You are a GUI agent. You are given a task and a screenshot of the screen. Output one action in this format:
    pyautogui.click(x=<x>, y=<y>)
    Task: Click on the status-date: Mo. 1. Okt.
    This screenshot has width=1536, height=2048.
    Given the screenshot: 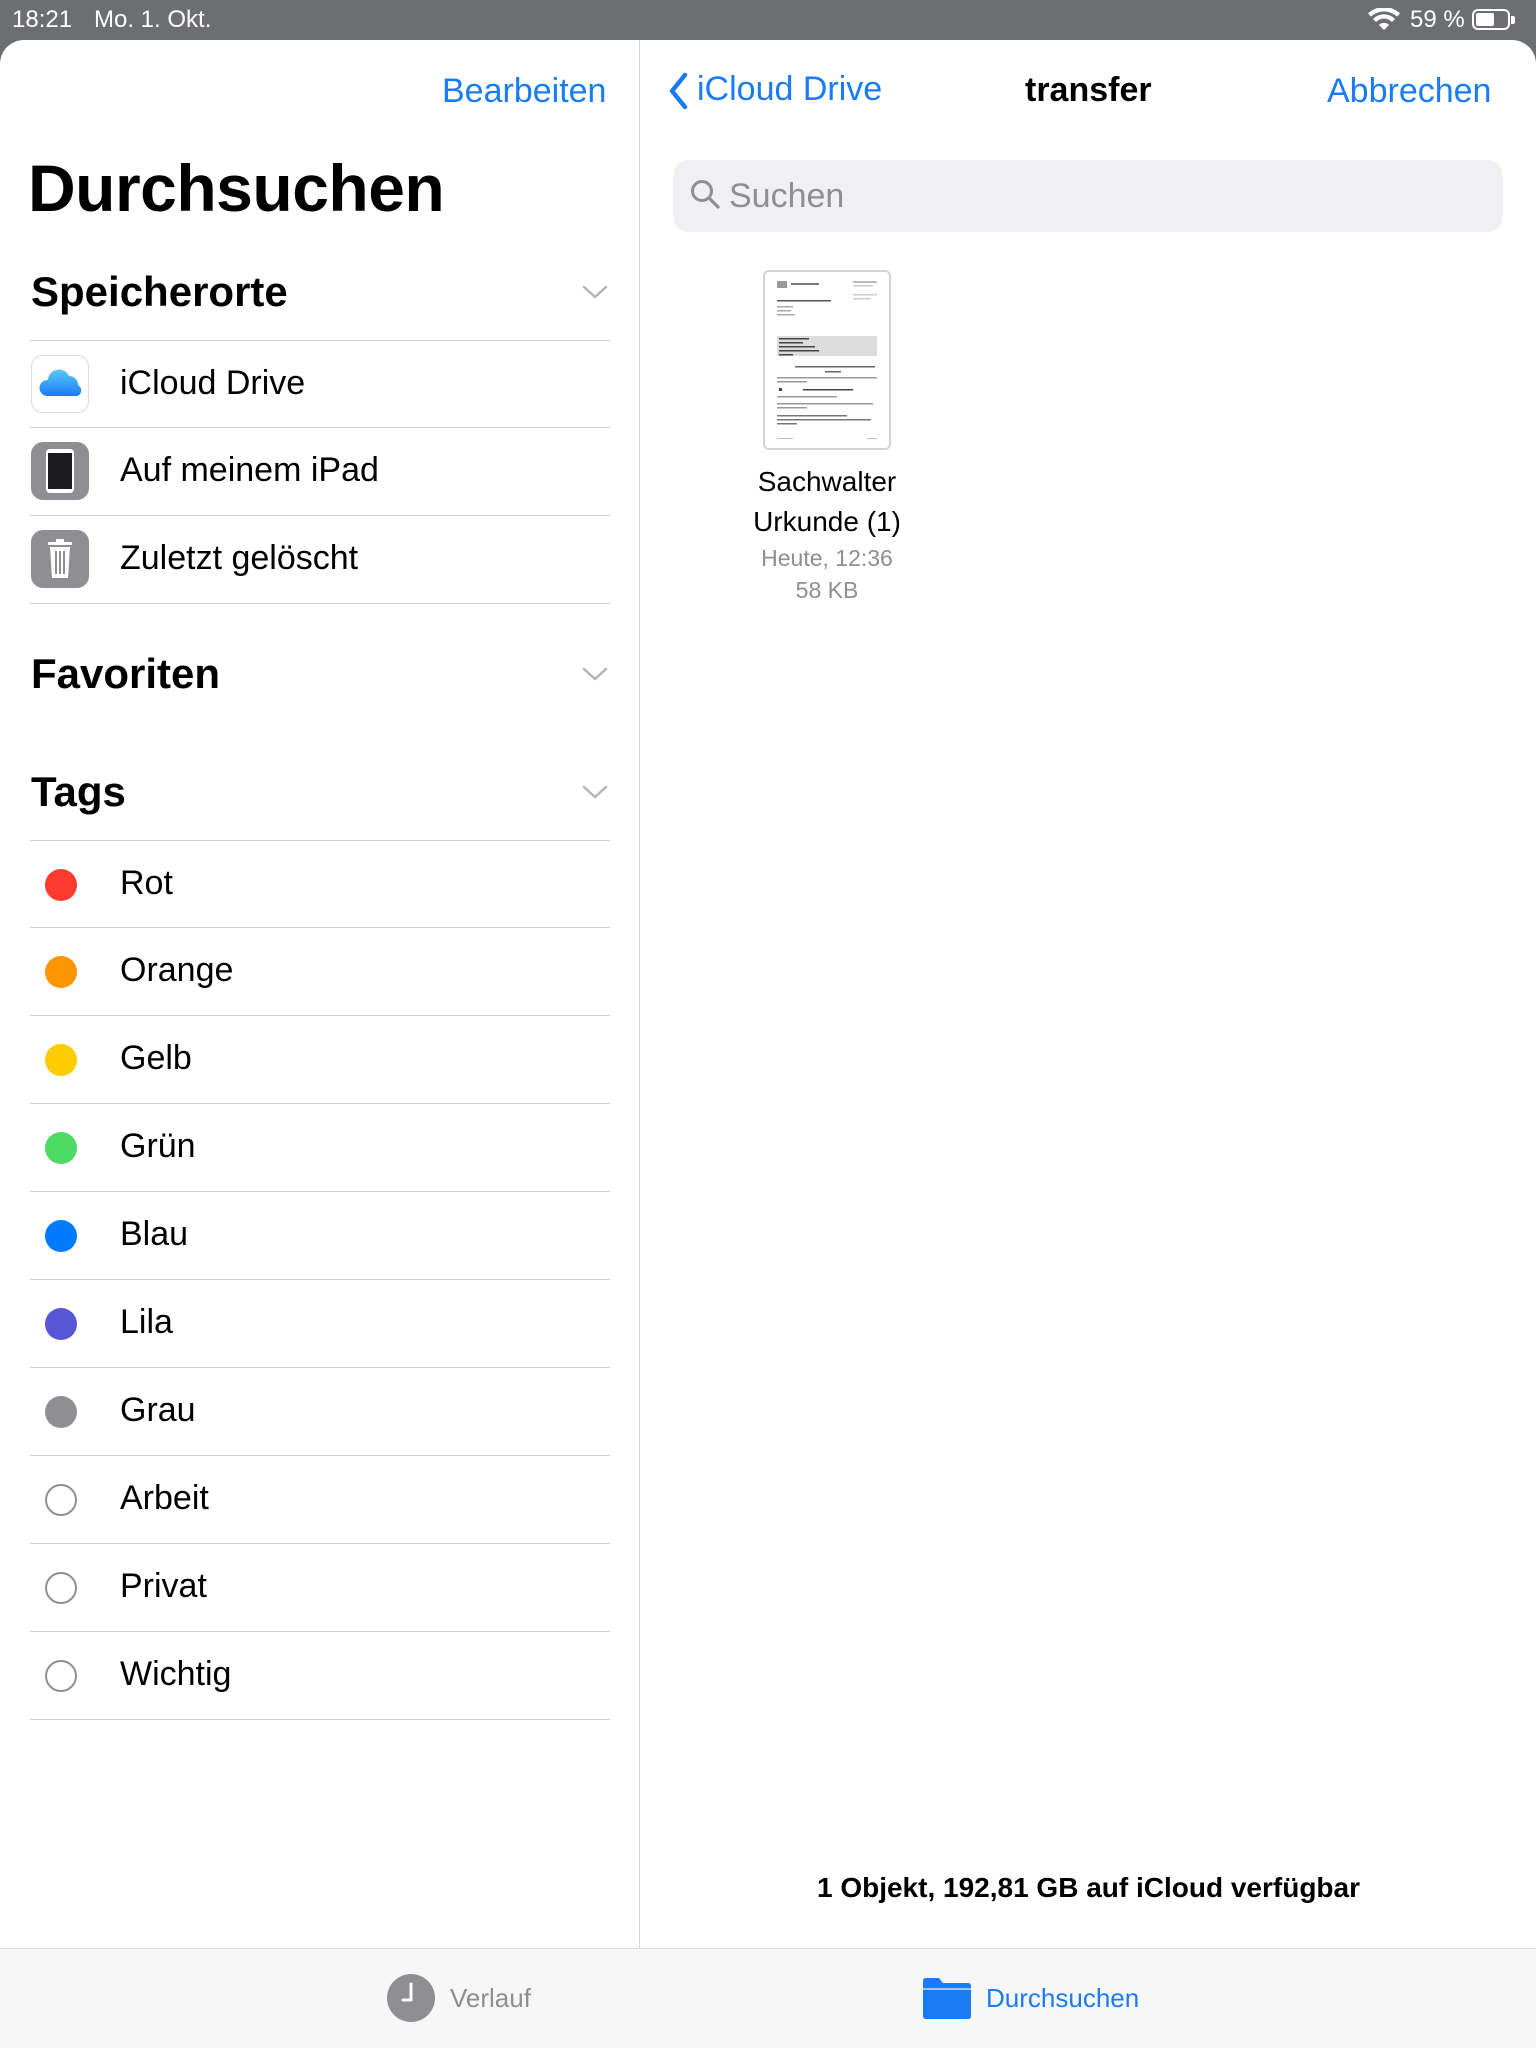 What is the action you would take?
    pyautogui.click(x=153, y=19)
    